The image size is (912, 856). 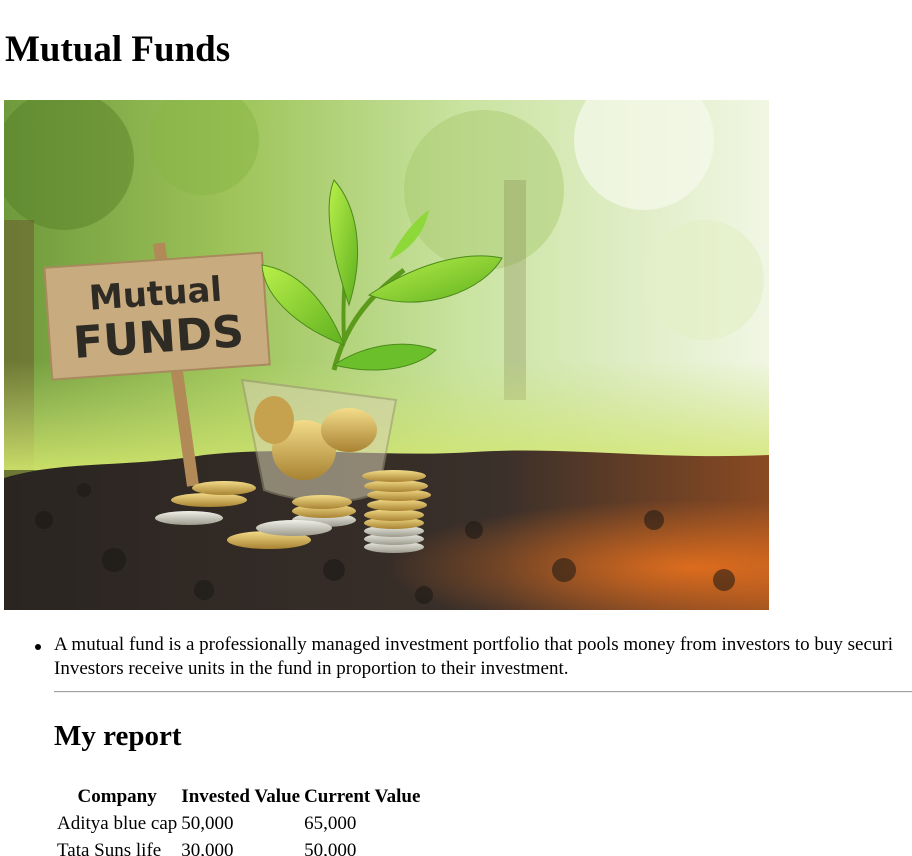 I want to click on table-header-row: Company Invested Value Current Value, so click(x=238, y=796).